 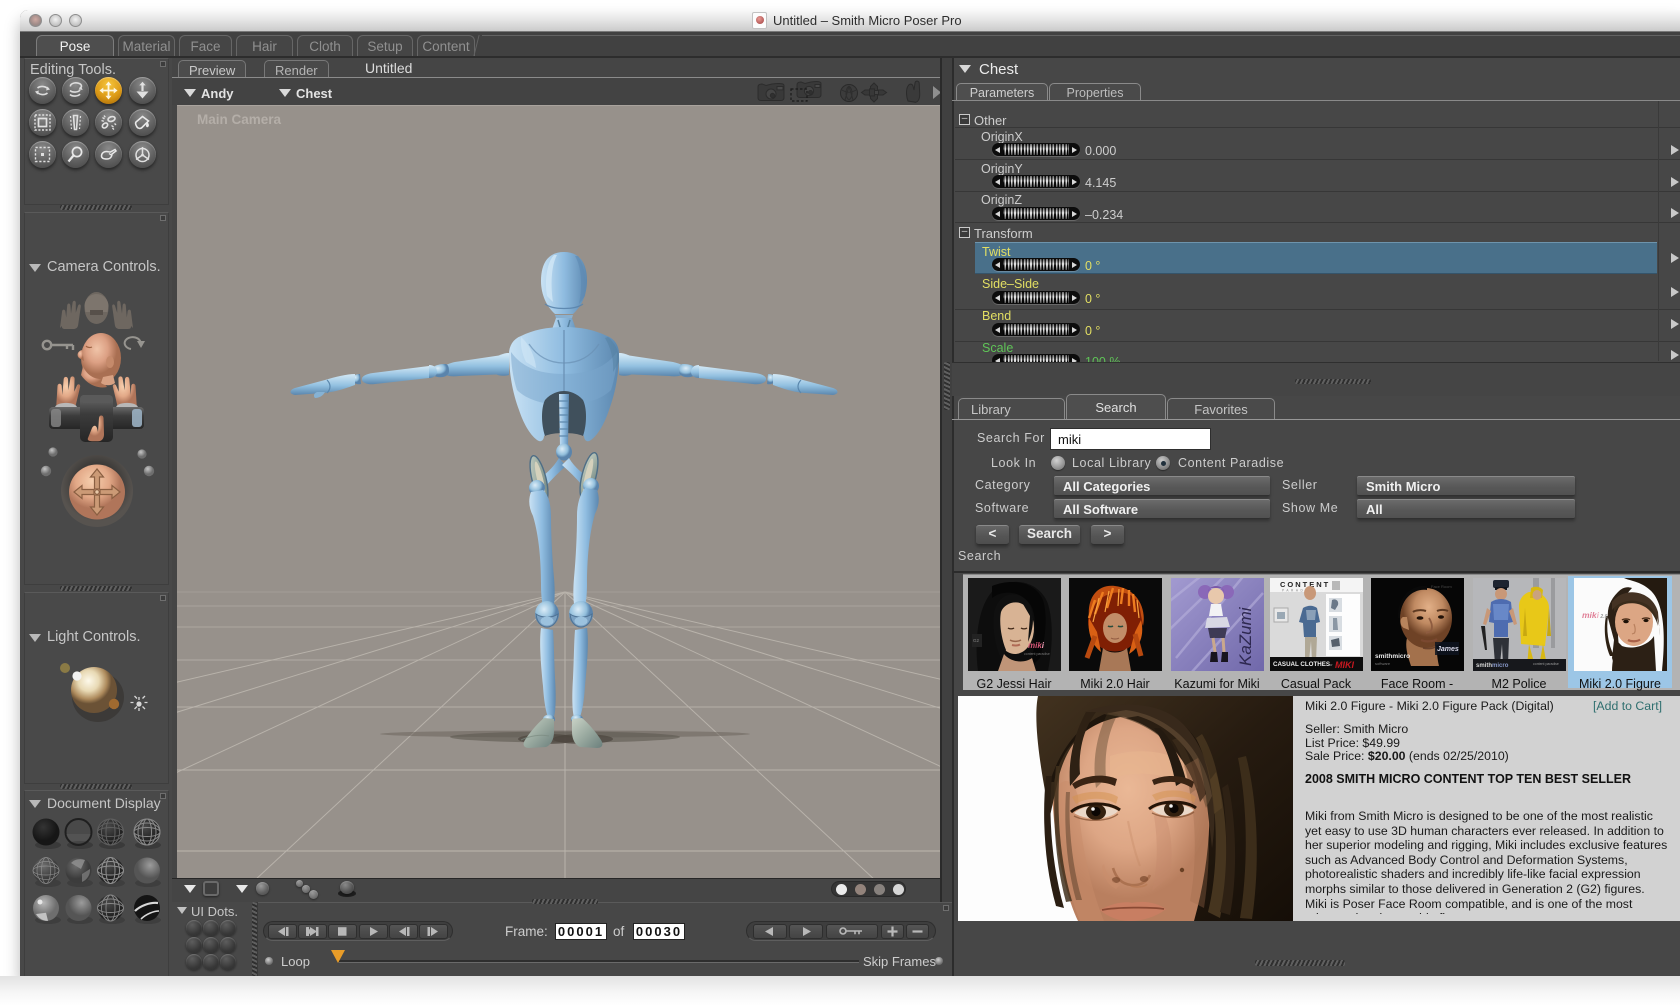 What do you see at coordinates (1330, 664) in the screenshot?
I see `svg-text: for` at bounding box center [1330, 664].